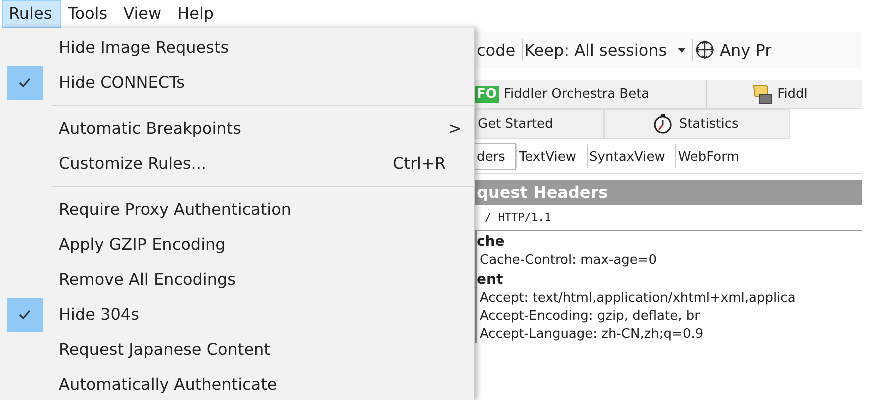 This screenshot has width=877, height=400. I want to click on keep-dropdown: Keep: All sessions, so click(607, 50).